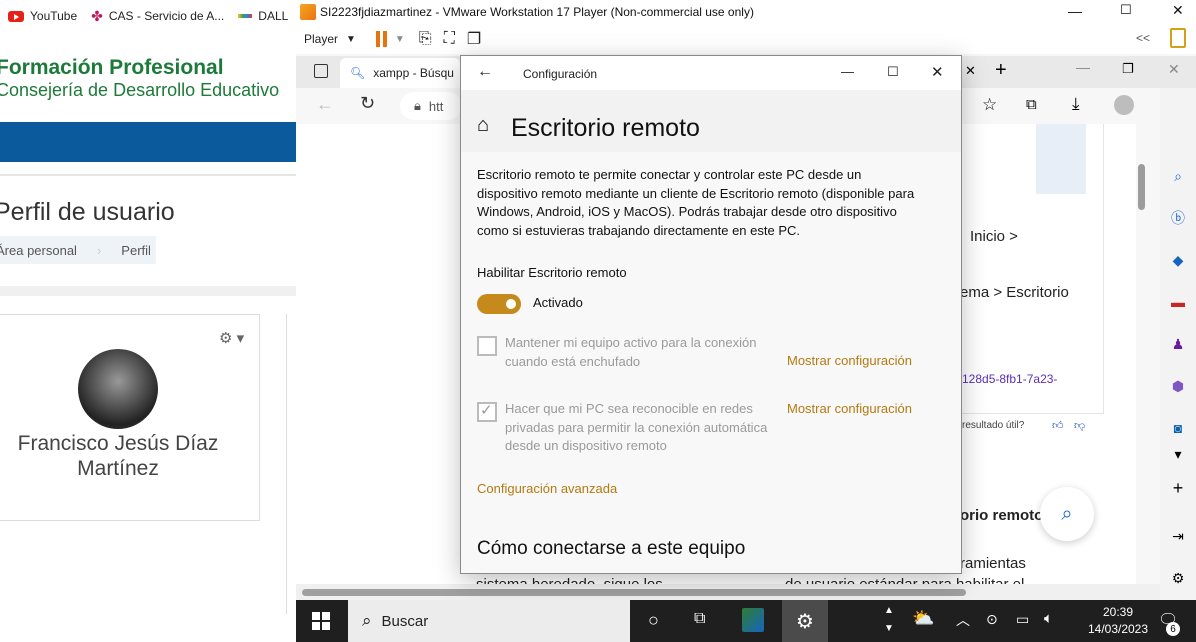  Describe the element at coordinates (1141, 187) in the screenshot. I see `vertical-scrollbar` at that location.